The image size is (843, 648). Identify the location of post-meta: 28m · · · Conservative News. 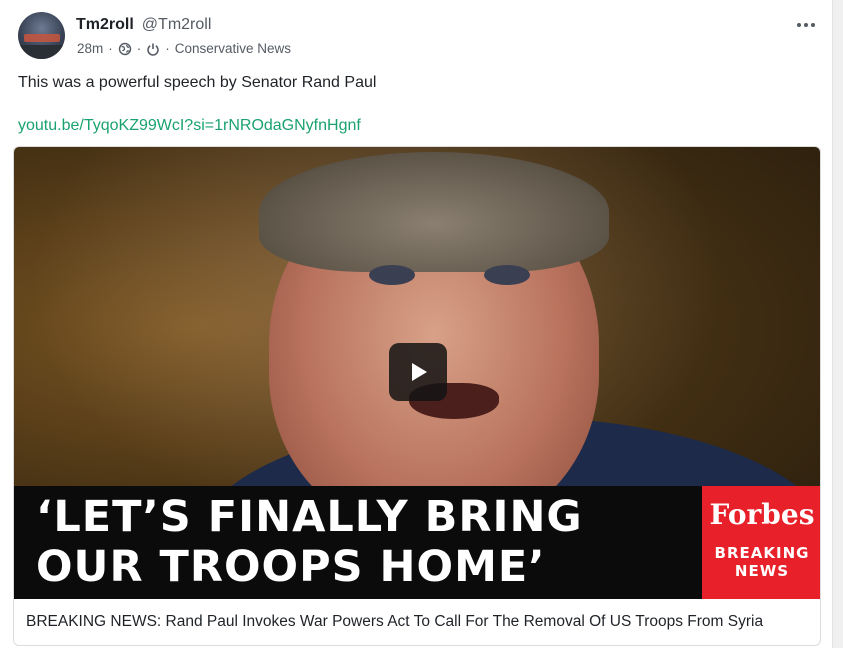
(184, 48).